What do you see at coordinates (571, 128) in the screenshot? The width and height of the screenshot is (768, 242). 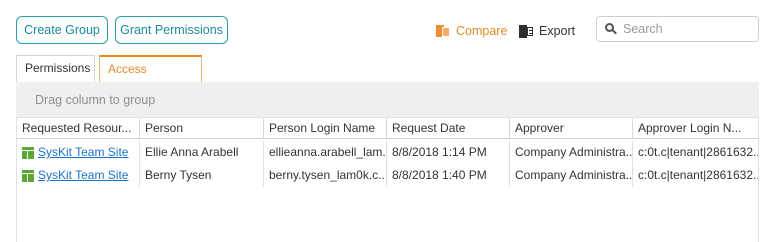 I see `column-header-approver: Approver` at bounding box center [571, 128].